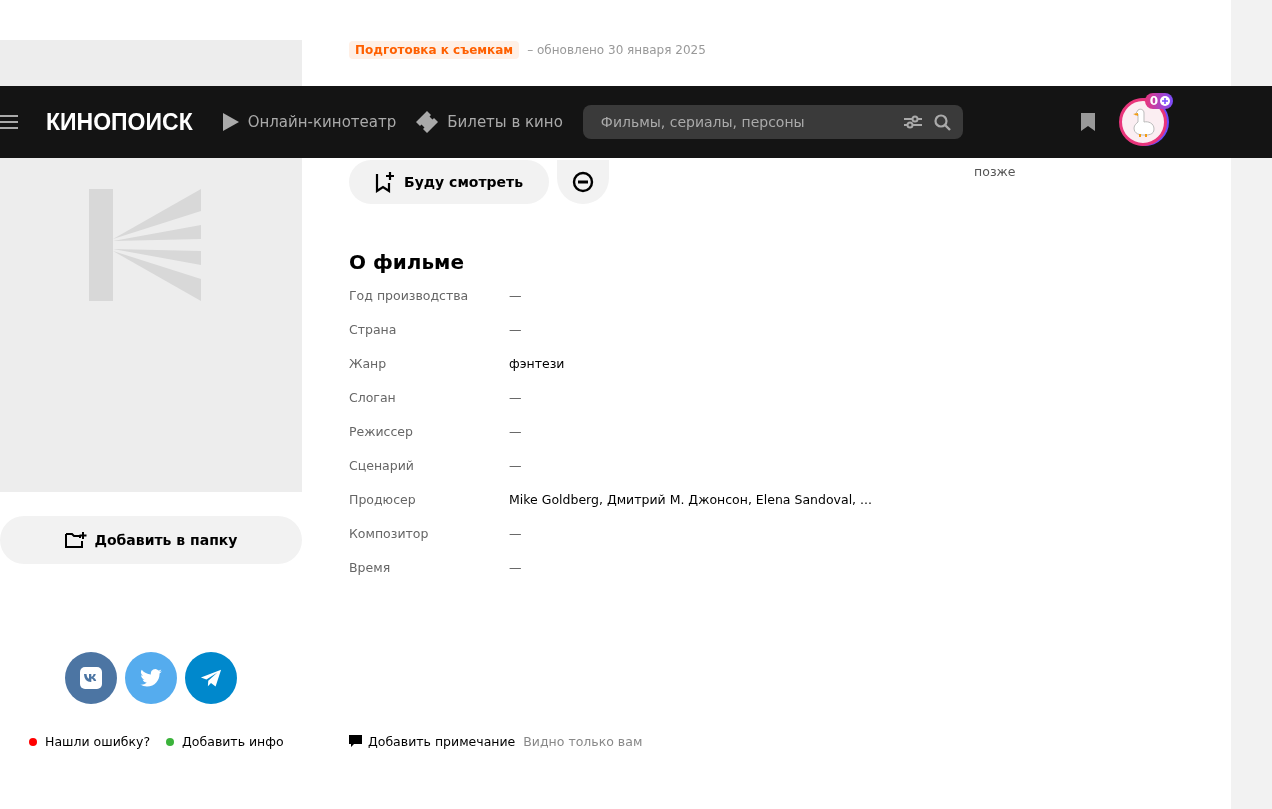  Describe the element at coordinates (383, 500) in the screenshot. I see `info-label: Продюсер` at that location.